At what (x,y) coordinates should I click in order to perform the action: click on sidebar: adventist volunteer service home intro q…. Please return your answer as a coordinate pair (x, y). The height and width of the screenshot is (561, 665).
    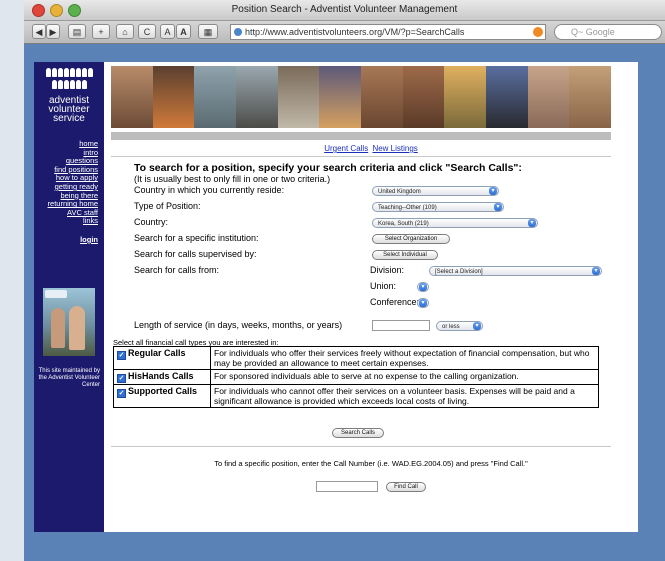
    Looking at the image, I should click on (69, 297).